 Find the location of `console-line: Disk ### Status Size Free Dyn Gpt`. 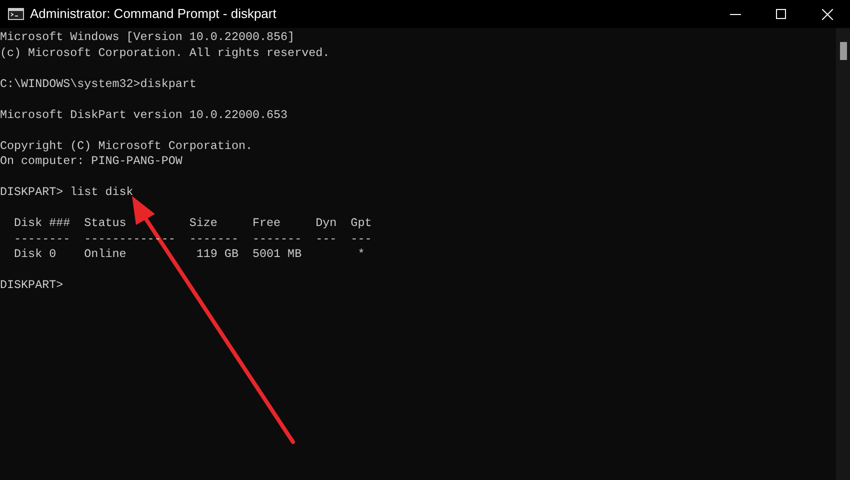

console-line: Disk ### Status Size Free Dyn Gpt is located at coordinates (192, 224).